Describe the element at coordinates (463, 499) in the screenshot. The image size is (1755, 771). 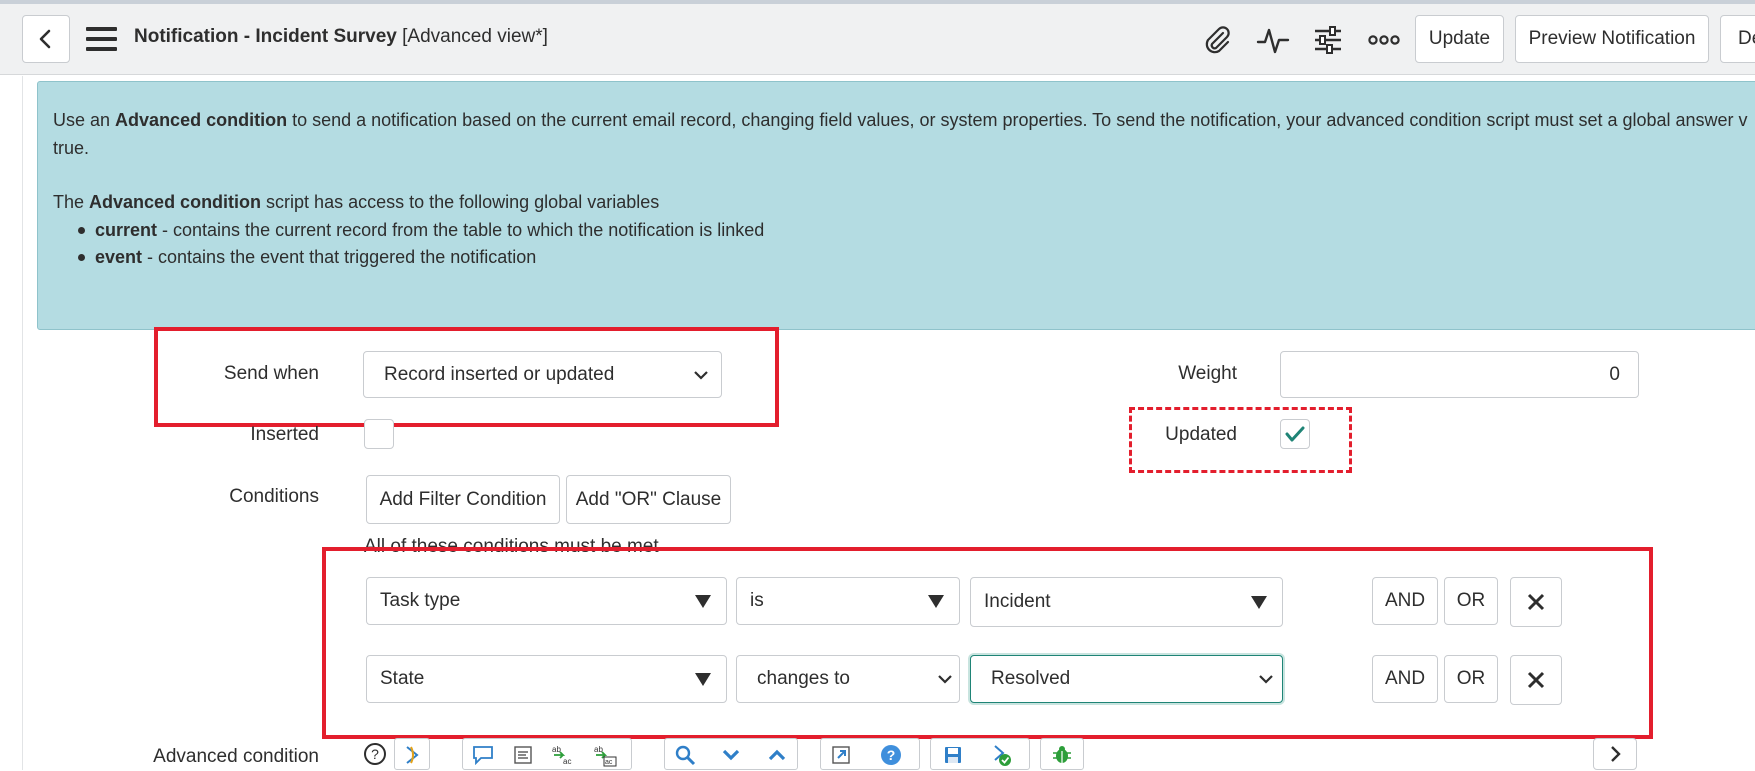
I see `add-filter-condition-button: Add Filter Condition` at that location.